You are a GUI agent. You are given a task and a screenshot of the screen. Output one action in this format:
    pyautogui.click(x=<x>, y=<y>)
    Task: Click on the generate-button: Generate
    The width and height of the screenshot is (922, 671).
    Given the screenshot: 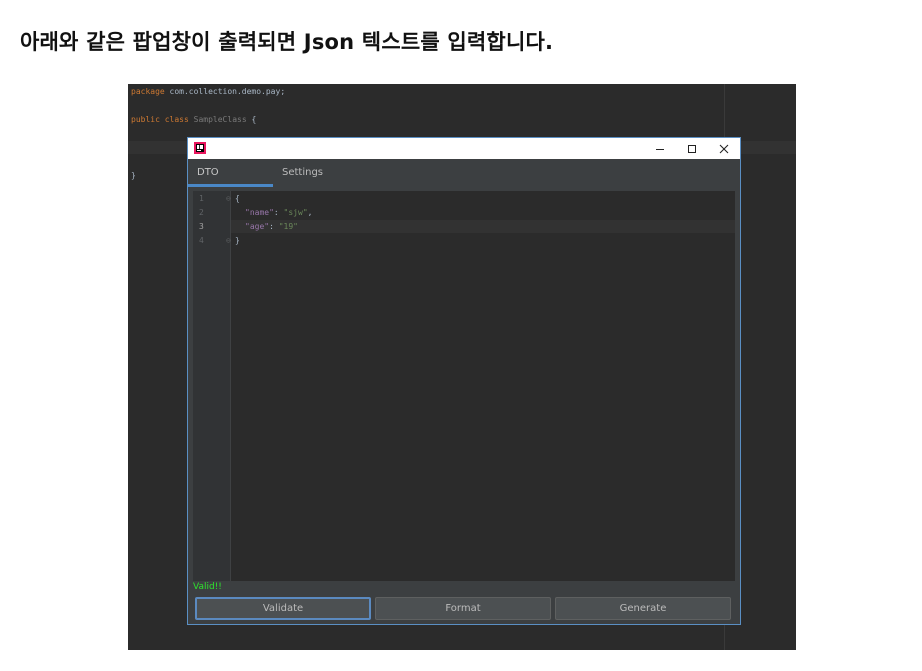 What is the action you would take?
    pyautogui.click(x=643, y=608)
    